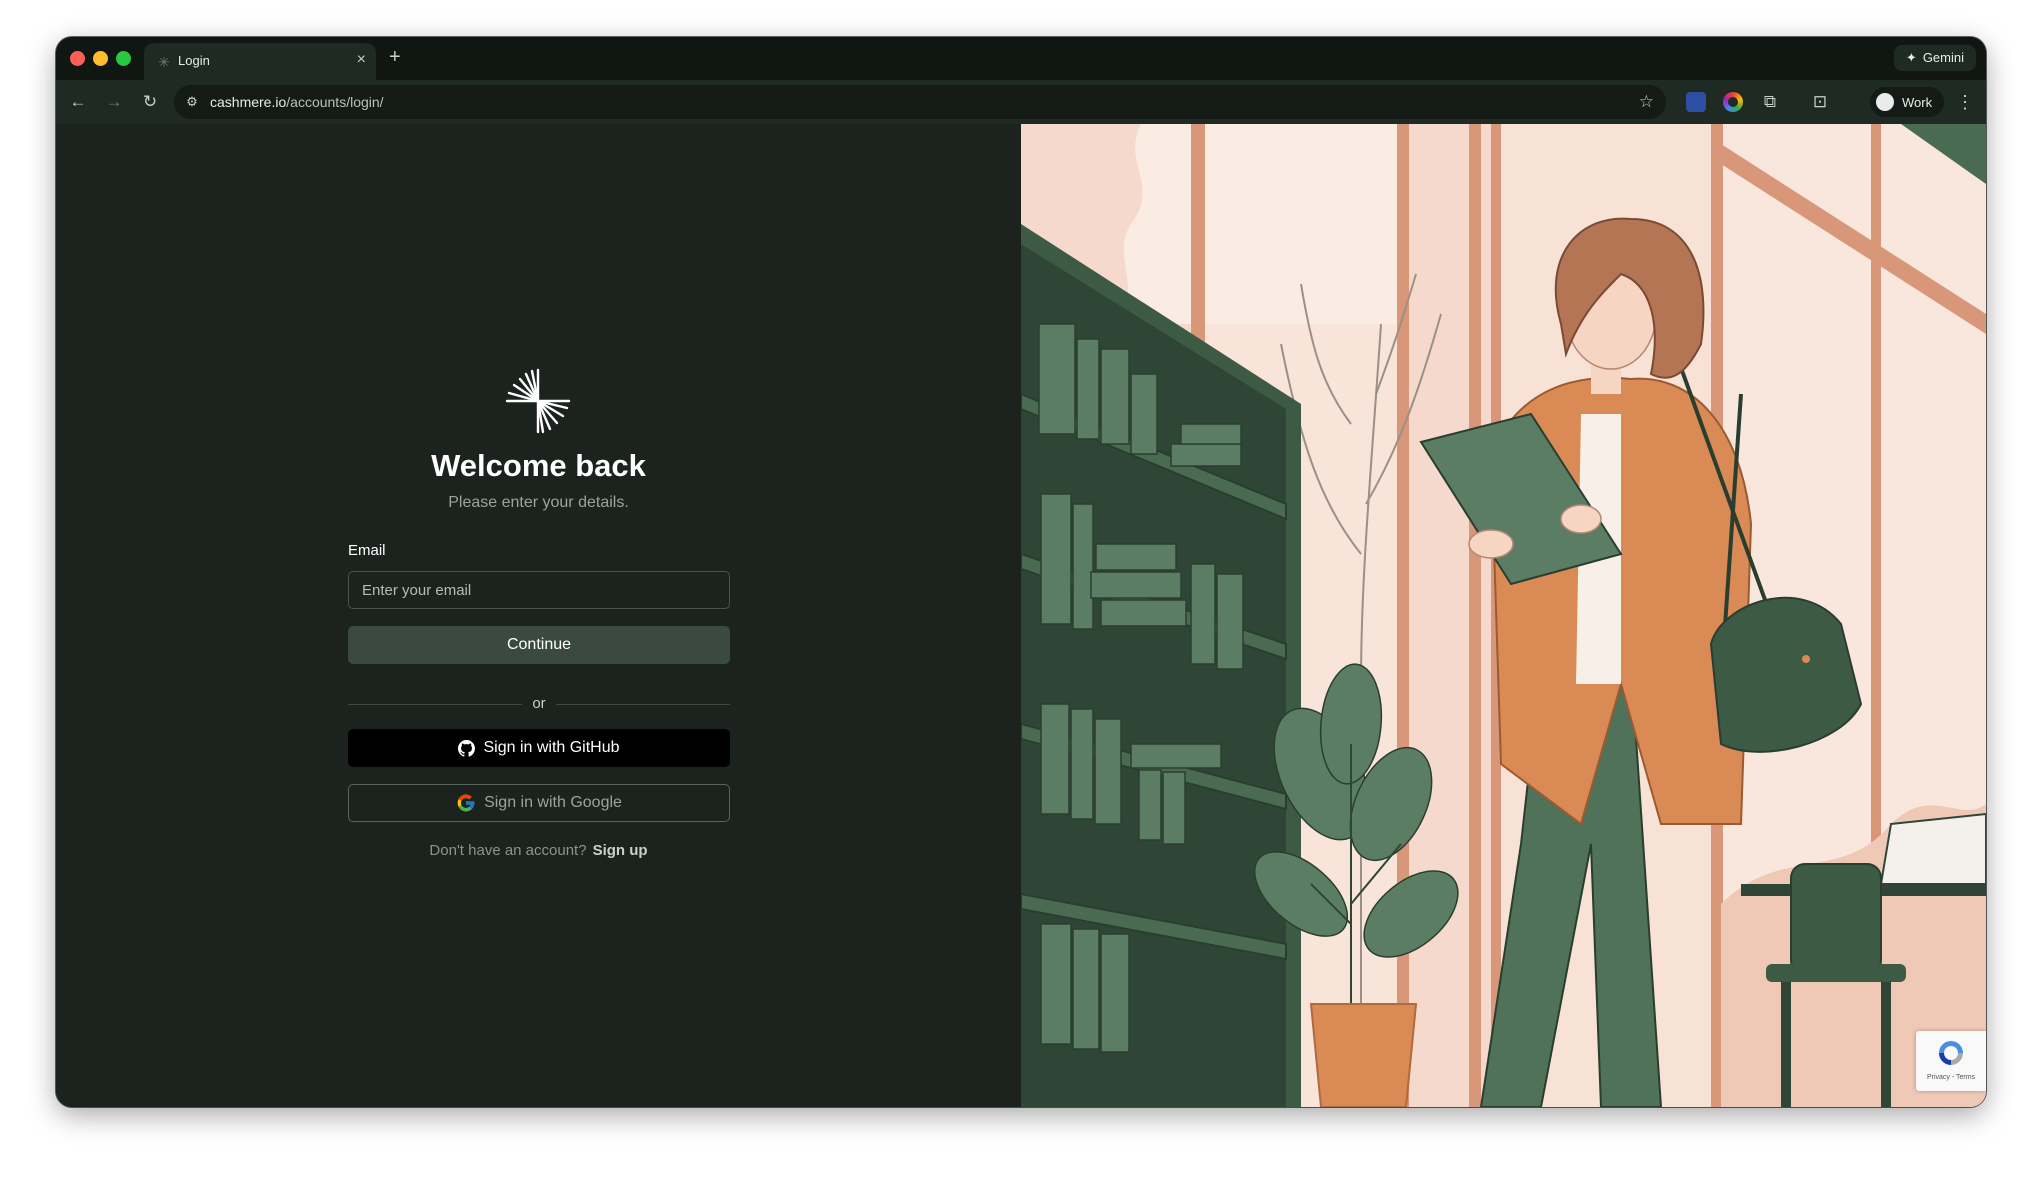 The image size is (2032, 1177). What do you see at coordinates (643, 704) in the screenshot?
I see `divider-line` at bounding box center [643, 704].